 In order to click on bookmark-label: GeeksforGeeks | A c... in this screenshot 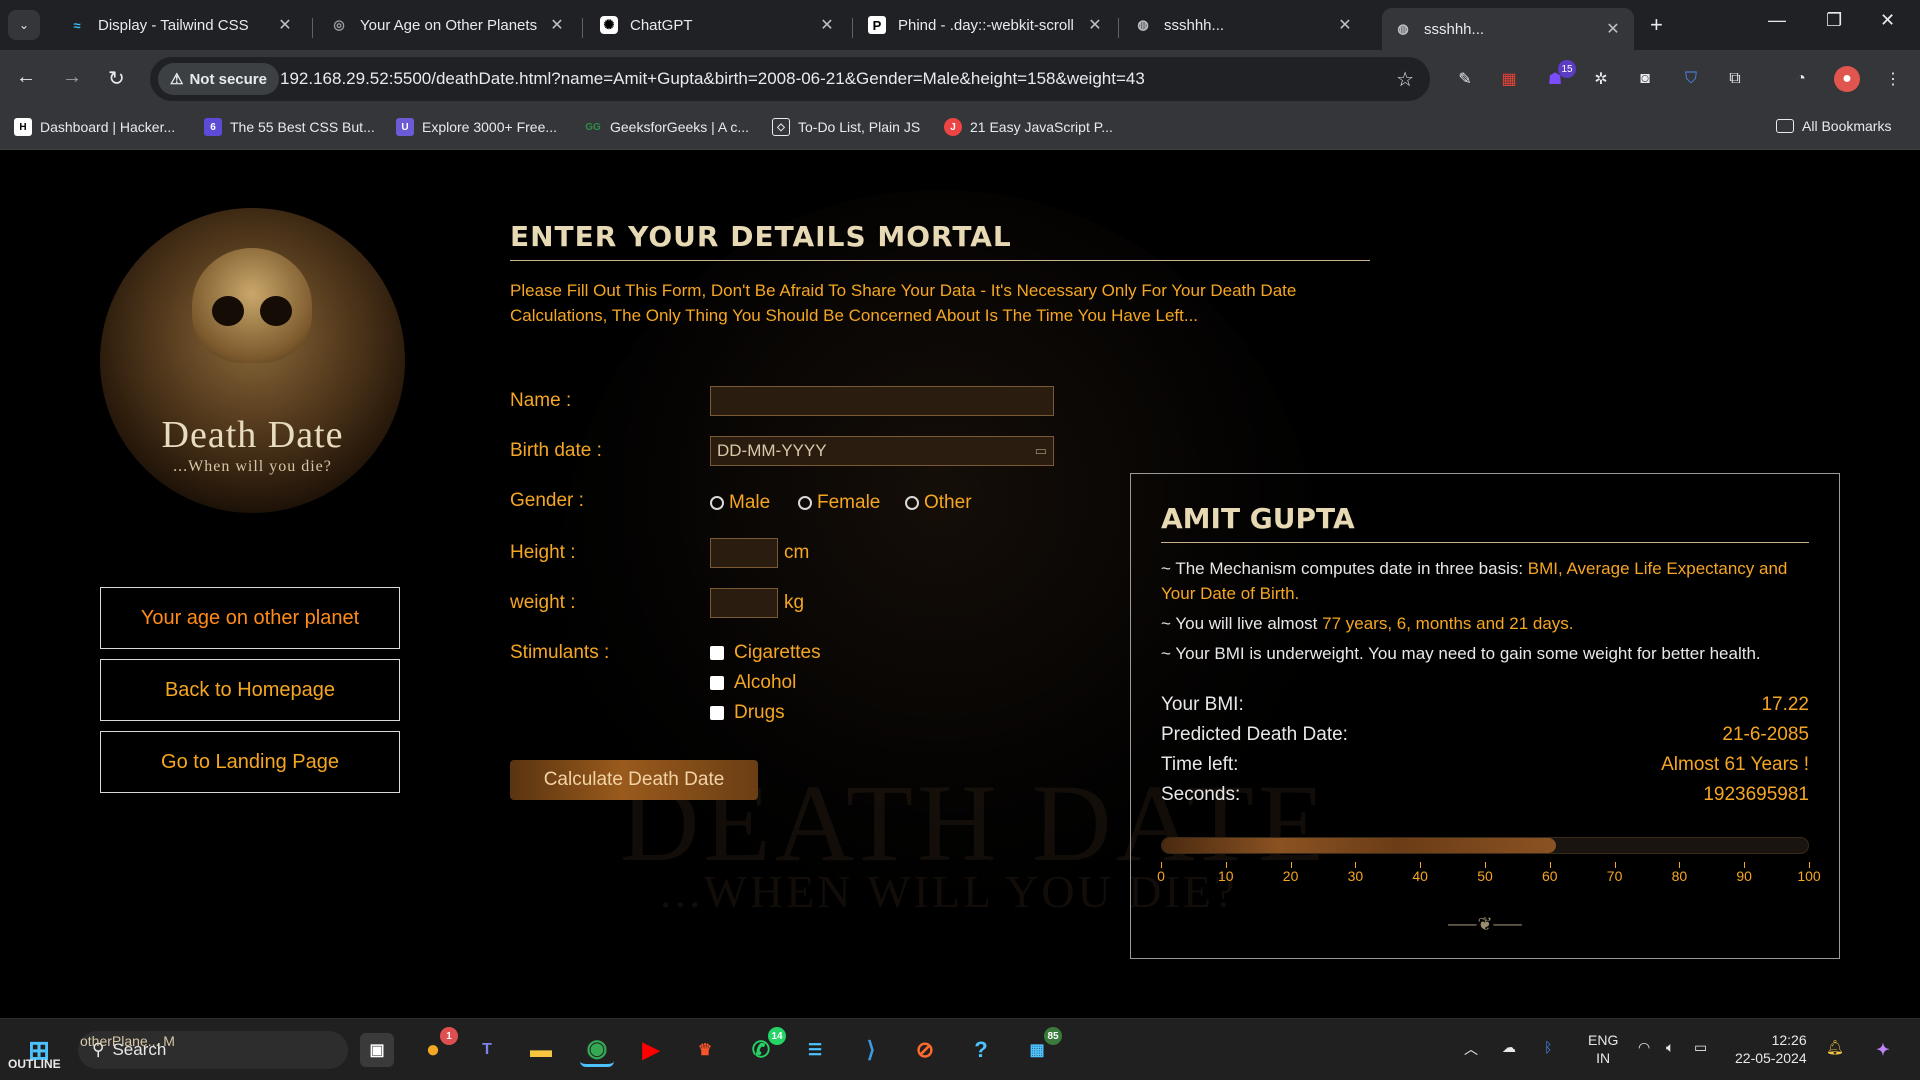, I will do `click(680, 127)`.